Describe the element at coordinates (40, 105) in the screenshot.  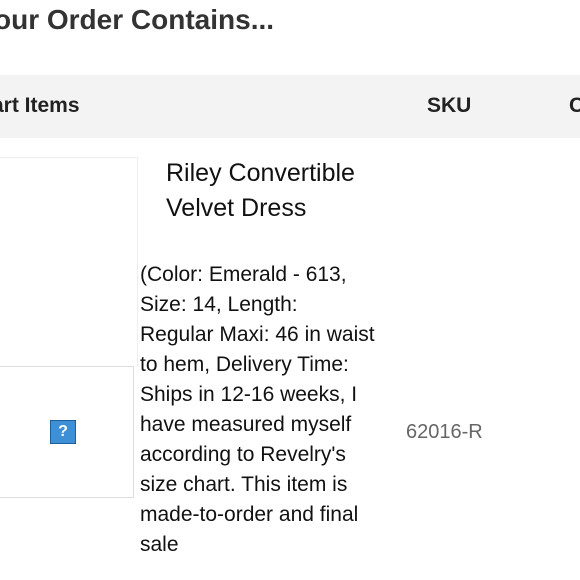
I see `column-header-cart-items: art Items` at that location.